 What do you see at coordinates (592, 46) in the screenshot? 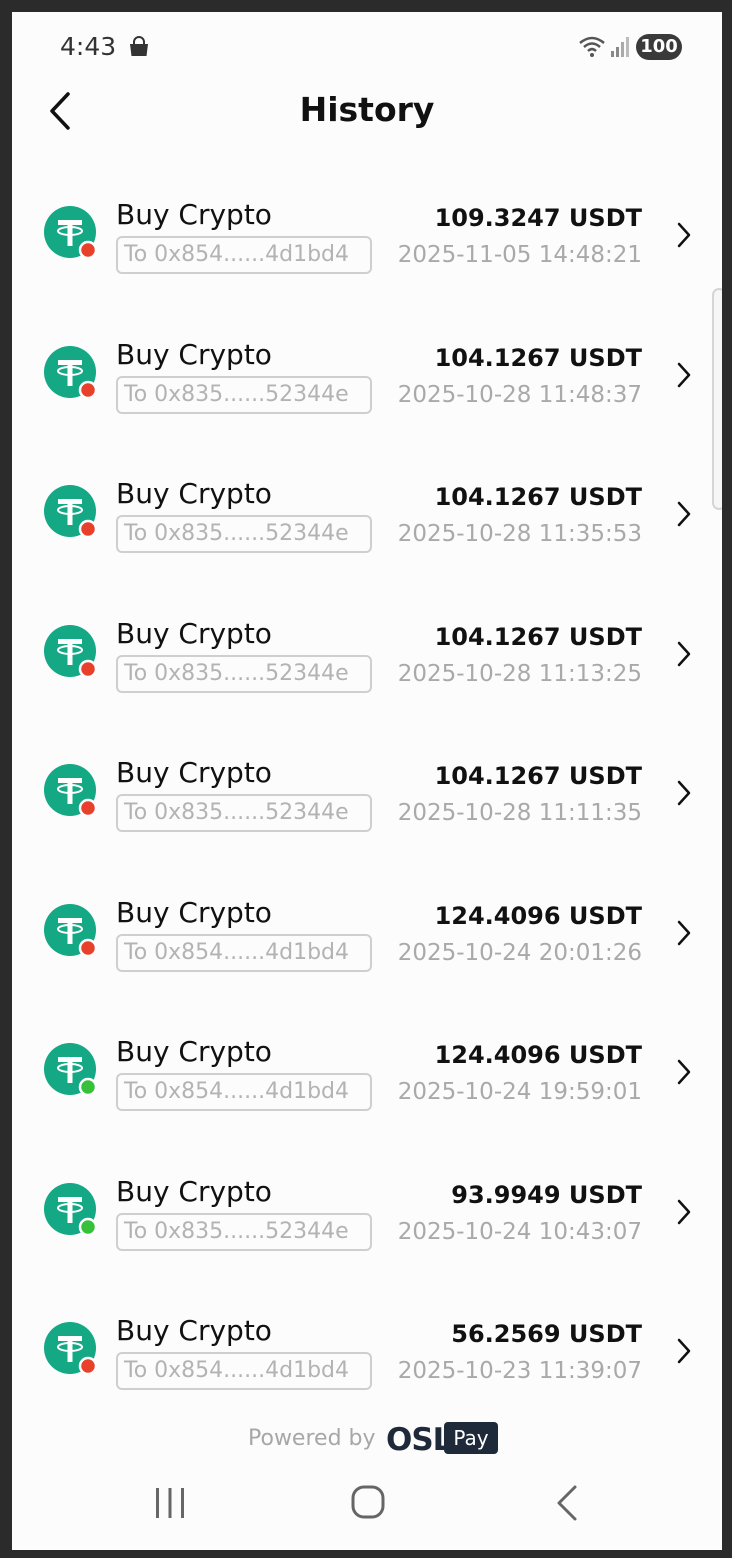
I see `wifi-icon` at bounding box center [592, 46].